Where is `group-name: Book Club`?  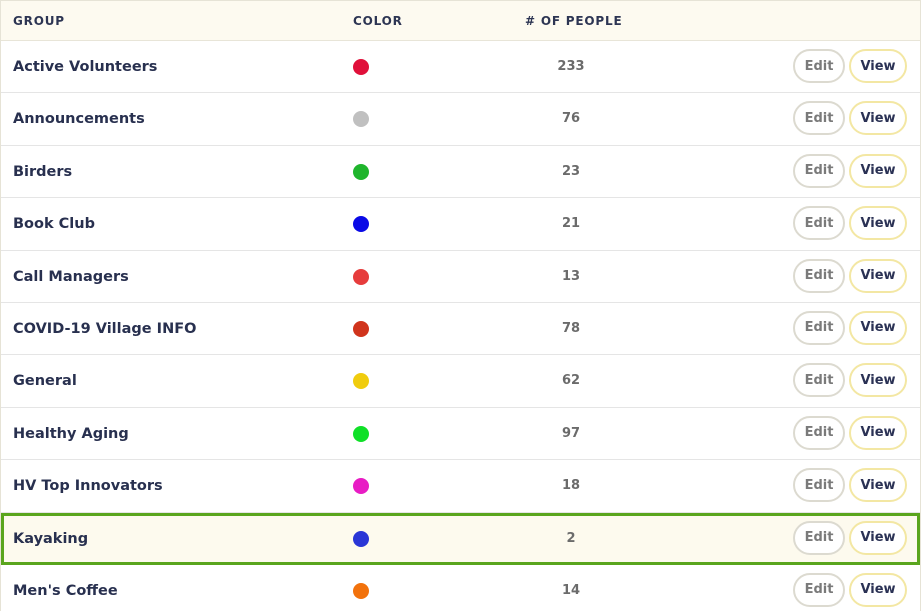 group-name: Book Club is located at coordinates (54, 224).